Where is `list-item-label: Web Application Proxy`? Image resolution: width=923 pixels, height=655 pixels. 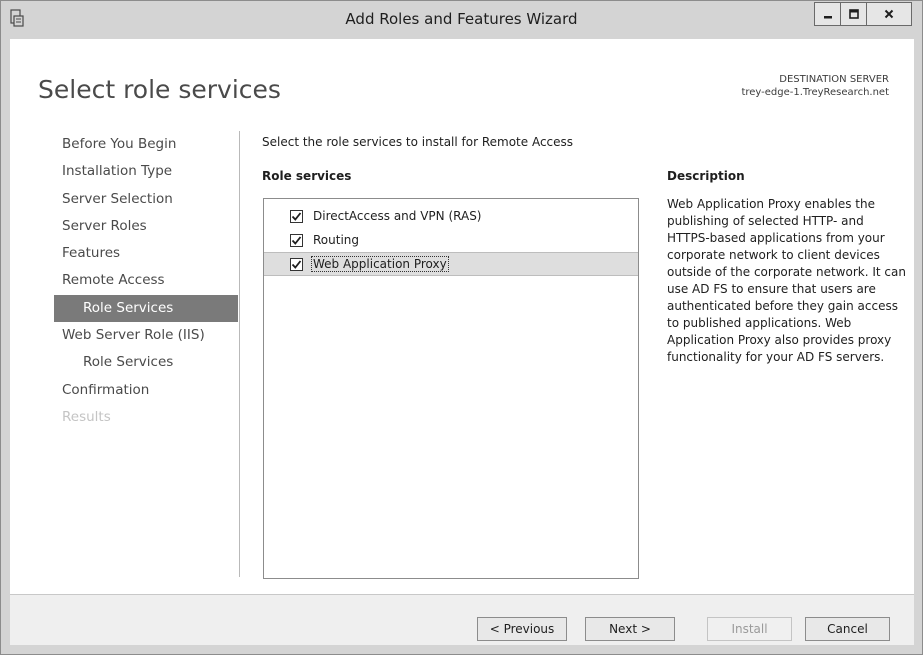 list-item-label: Web Application Proxy is located at coordinates (380, 264).